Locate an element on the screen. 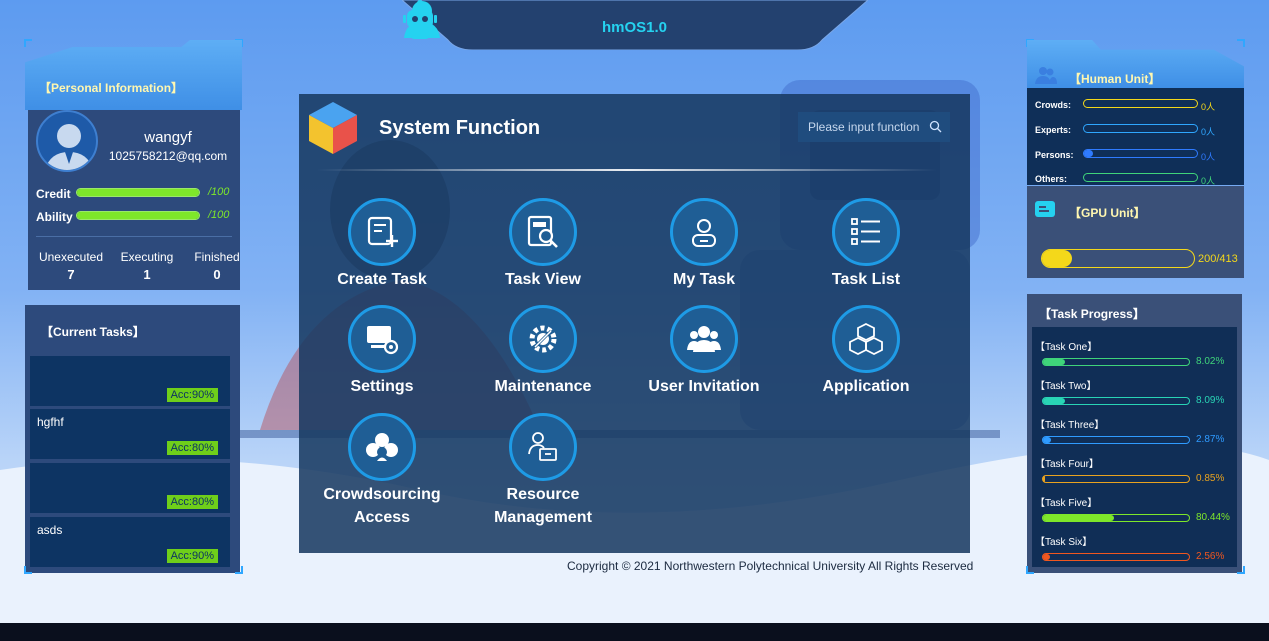 The height and width of the screenshot is (641, 1269). count-label: Finished is located at coordinates (217, 257).